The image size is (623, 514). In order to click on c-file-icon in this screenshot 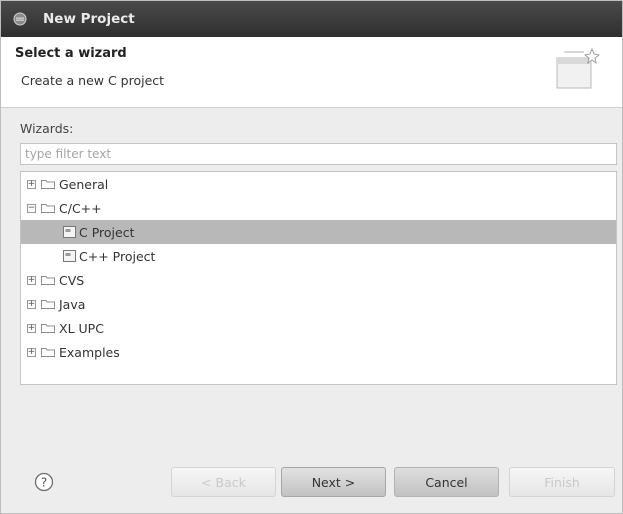, I will do `click(69, 232)`.